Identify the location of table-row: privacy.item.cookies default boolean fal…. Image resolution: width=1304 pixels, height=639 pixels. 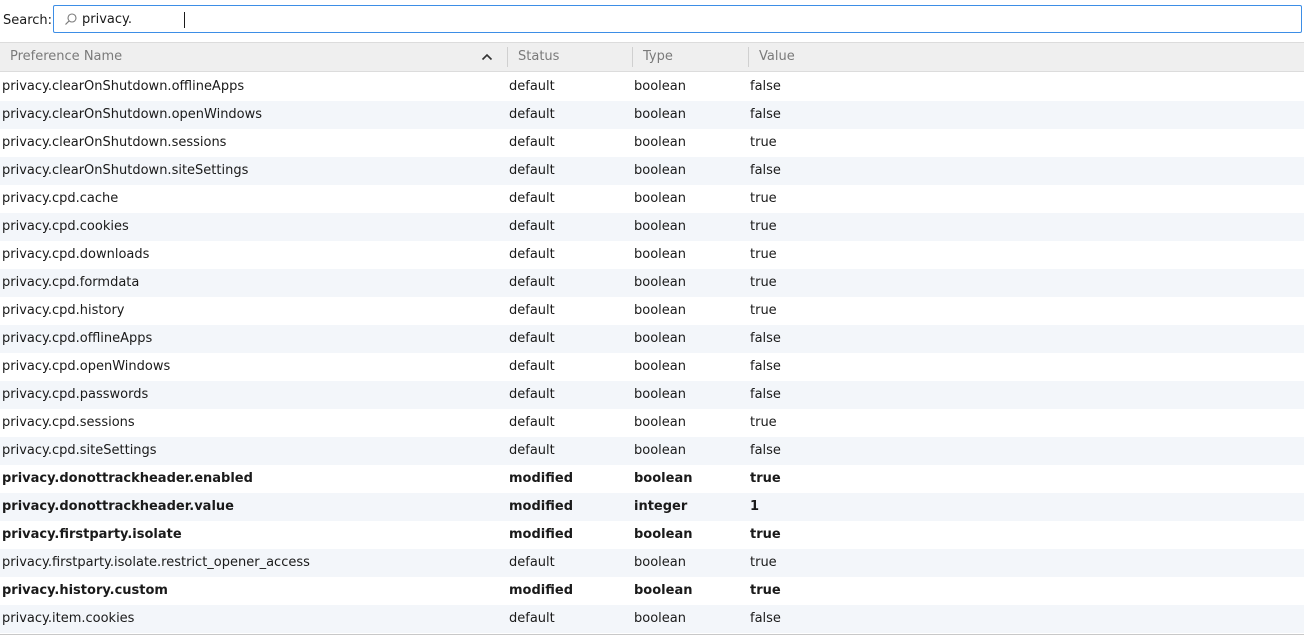
(652, 619).